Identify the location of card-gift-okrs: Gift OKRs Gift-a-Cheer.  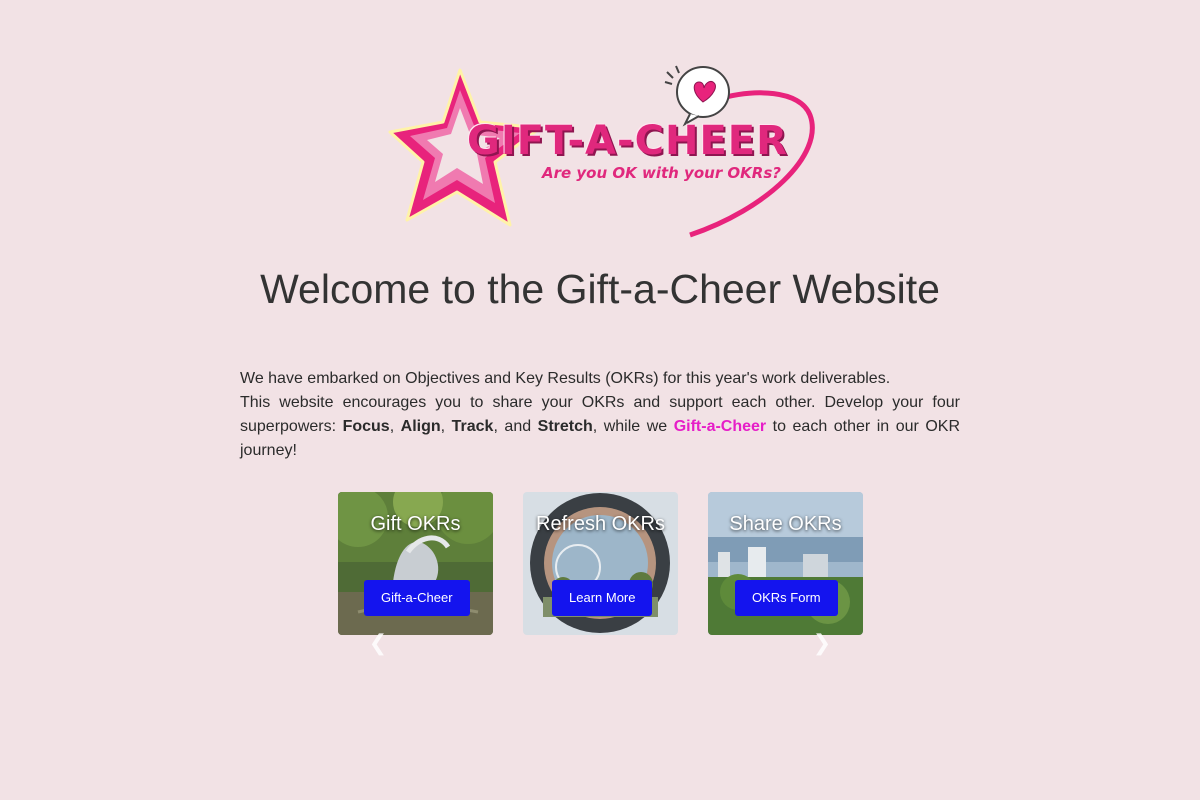
(415, 563).